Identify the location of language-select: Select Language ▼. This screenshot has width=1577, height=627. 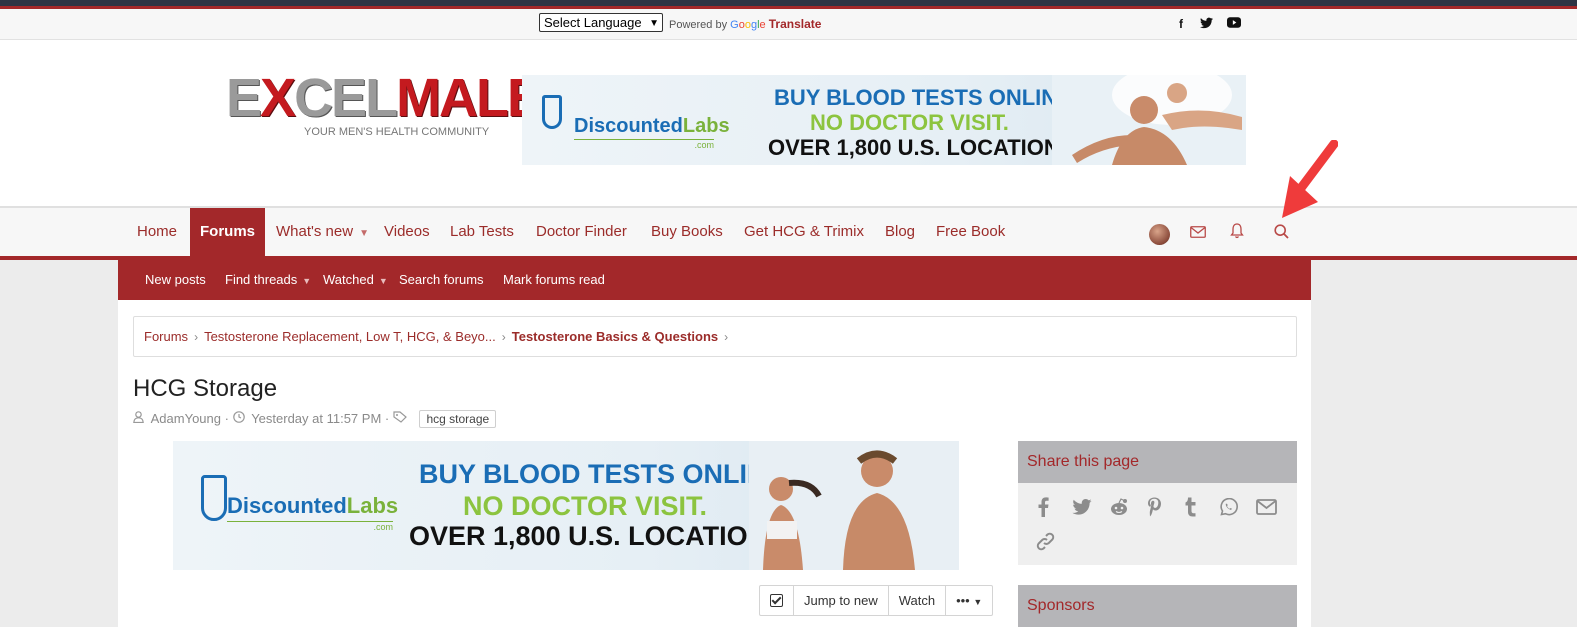
(601, 22).